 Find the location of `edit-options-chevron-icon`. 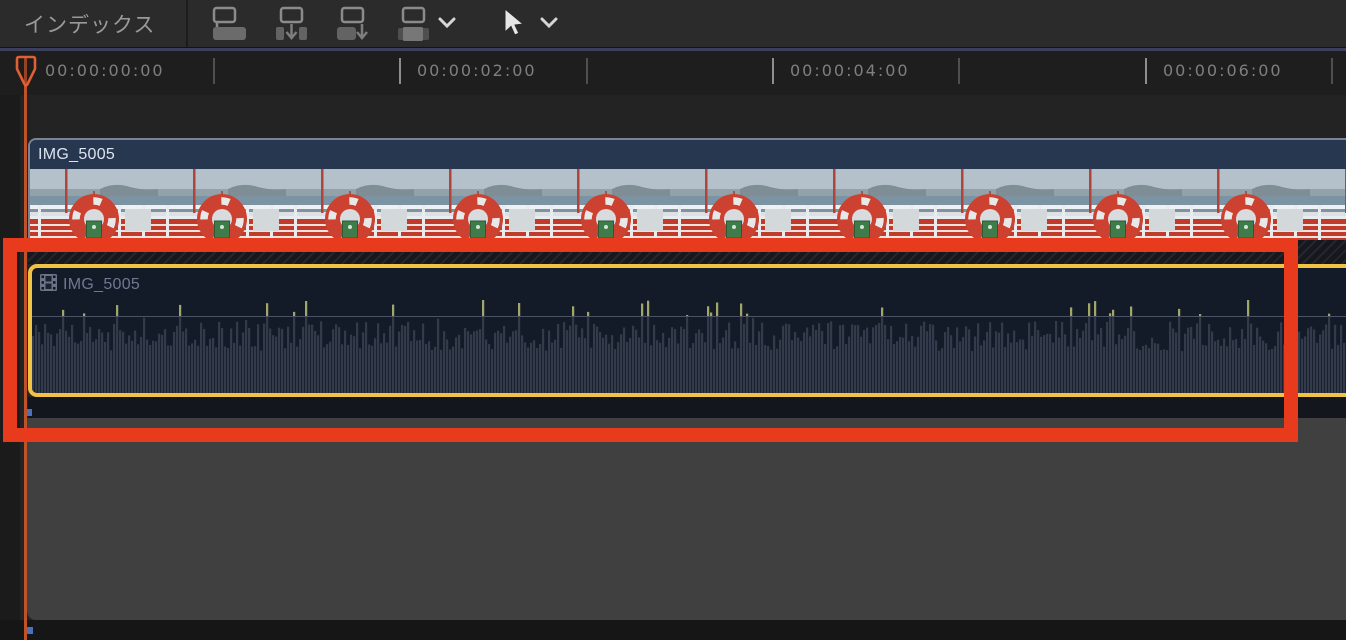

edit-options-chevron-icon is located at coordinates (447, 25).